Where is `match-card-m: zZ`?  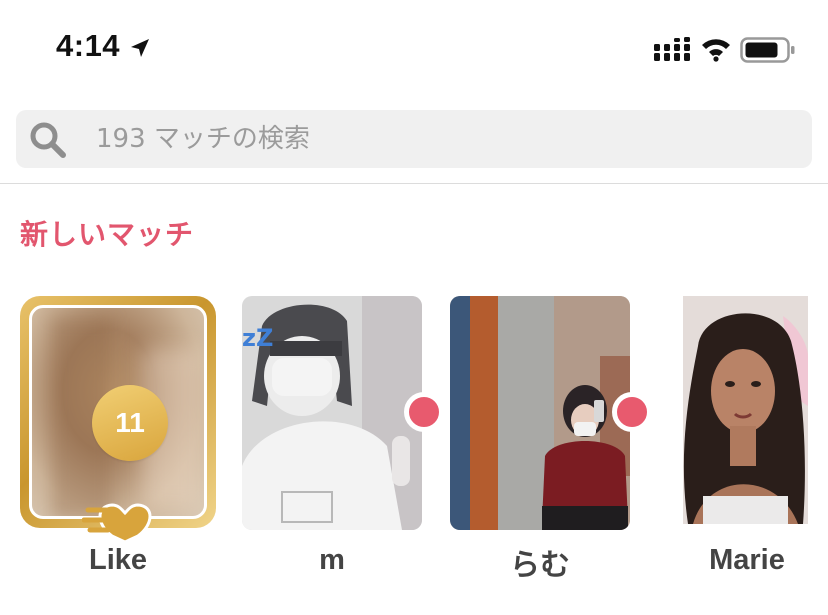
match-card-m: zZ is located at coordinates (332, 413).